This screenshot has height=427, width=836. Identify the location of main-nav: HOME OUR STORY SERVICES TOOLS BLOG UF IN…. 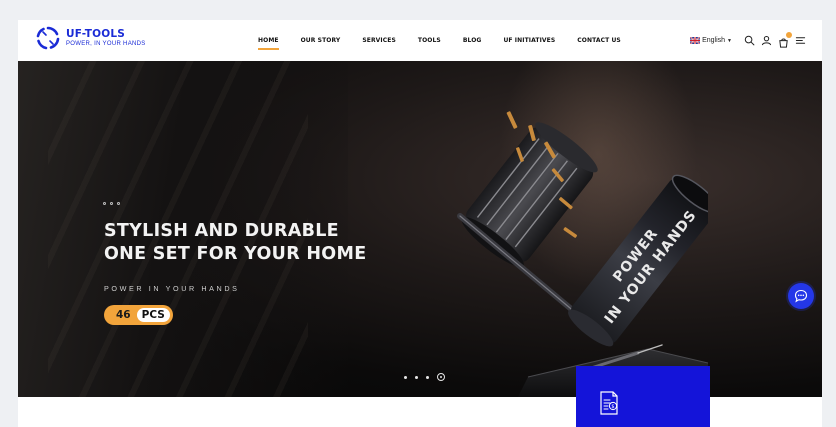
(450, 40).